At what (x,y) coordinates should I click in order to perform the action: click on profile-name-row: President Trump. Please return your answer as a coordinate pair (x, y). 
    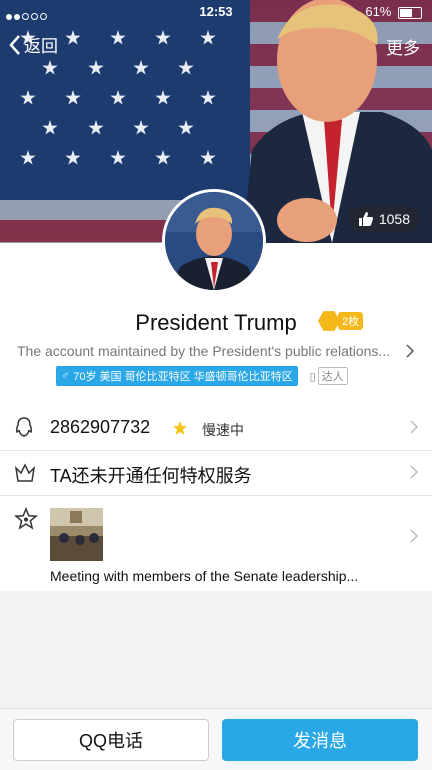
    Looking at the image, I should click on (216, 325).